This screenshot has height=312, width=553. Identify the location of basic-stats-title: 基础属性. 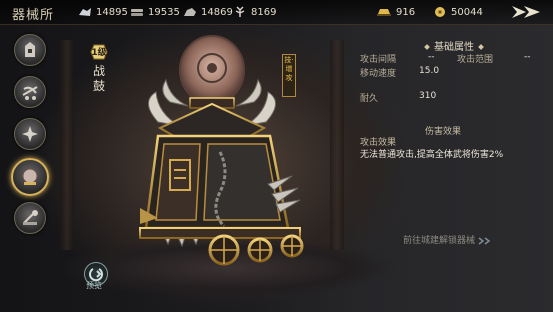
(454, 45).